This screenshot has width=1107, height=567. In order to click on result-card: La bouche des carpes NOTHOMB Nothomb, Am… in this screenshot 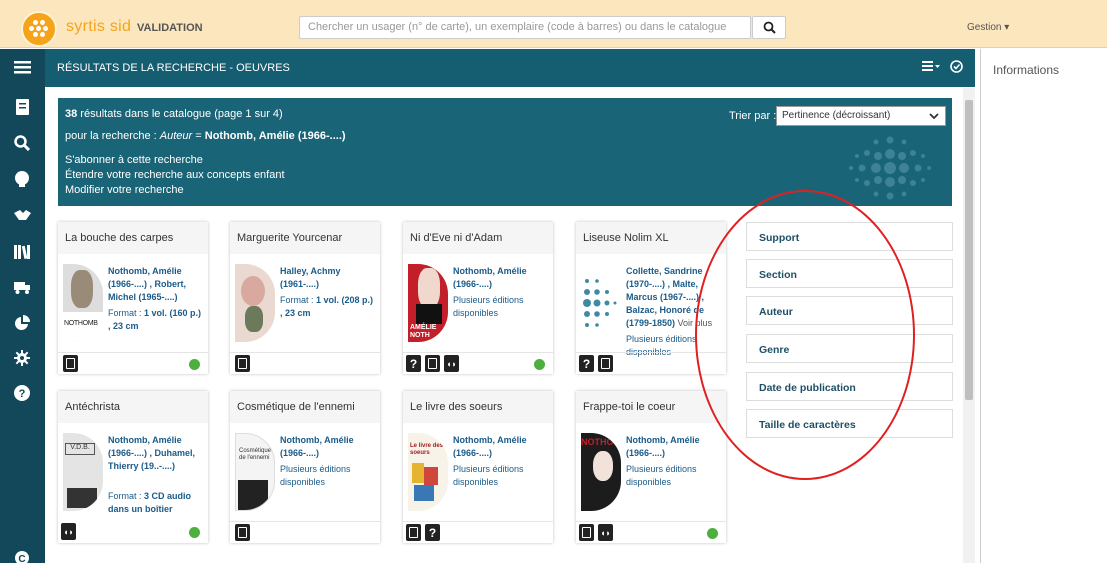, I will do `click(133, 298)`.